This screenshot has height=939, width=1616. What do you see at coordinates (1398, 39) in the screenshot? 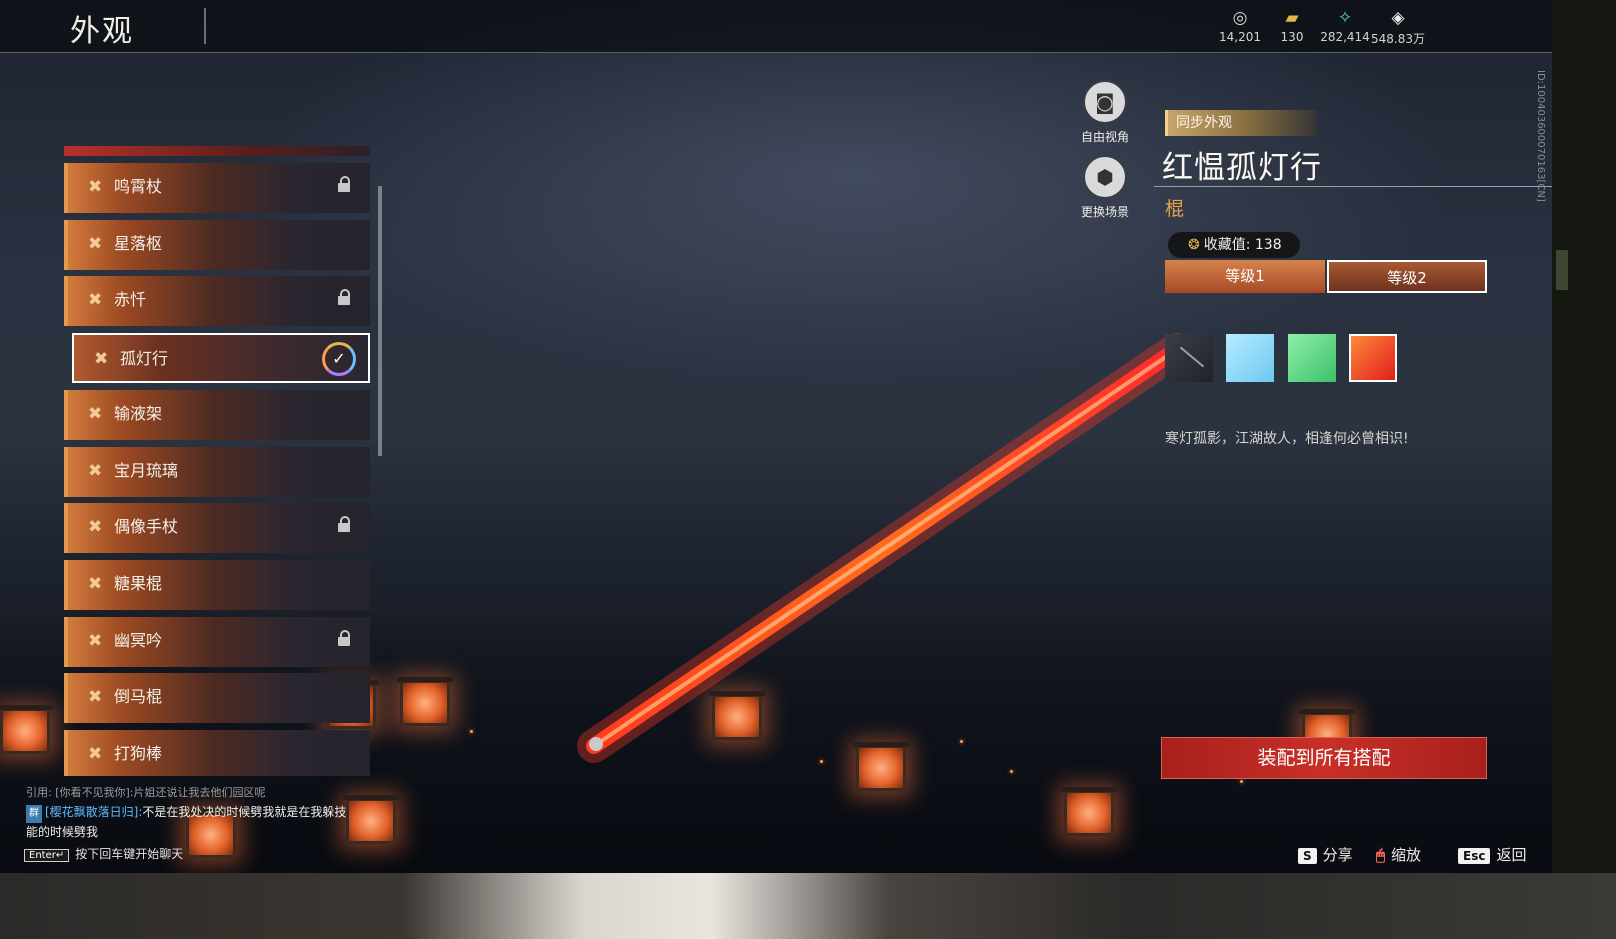
I see `currency-value: 548.83万` at bounding box center [1398, 39].